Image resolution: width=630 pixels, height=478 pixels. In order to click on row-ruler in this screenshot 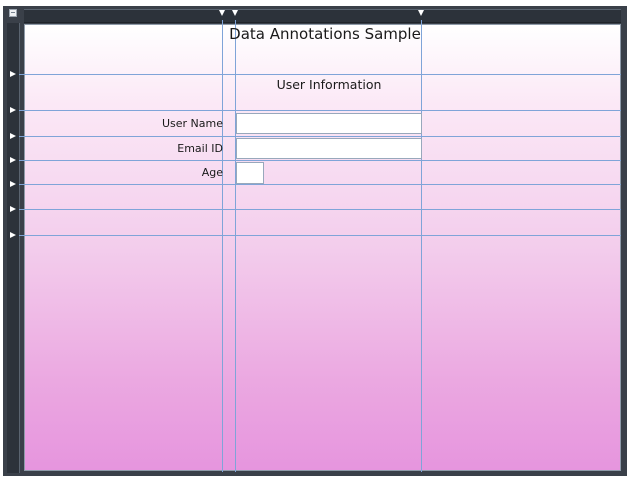, I will do `click(13, 248)`.